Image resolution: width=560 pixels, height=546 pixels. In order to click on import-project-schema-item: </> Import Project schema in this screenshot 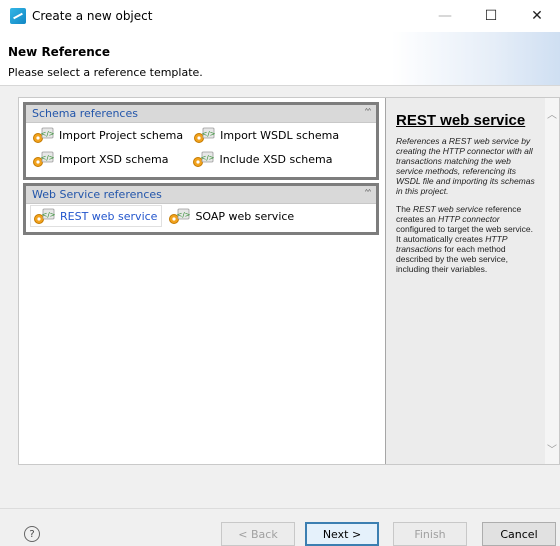, I will do `click(108, 135)`.